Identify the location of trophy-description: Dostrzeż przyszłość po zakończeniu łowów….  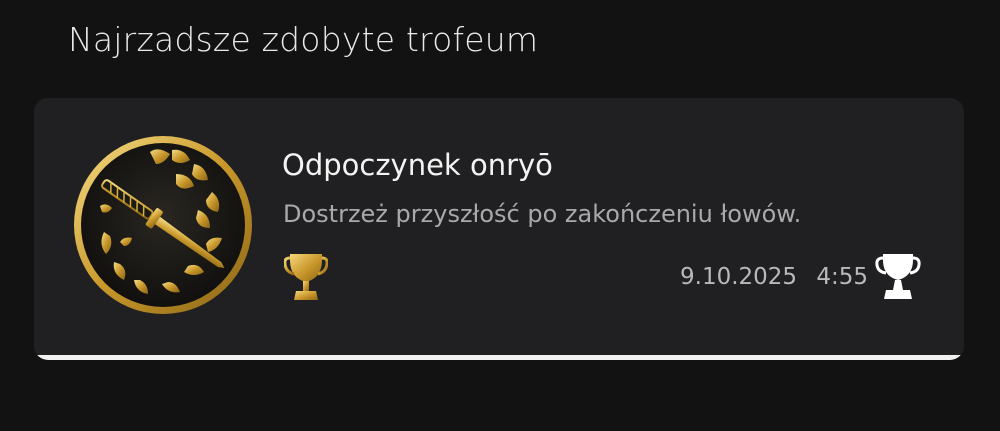
(542, 214).